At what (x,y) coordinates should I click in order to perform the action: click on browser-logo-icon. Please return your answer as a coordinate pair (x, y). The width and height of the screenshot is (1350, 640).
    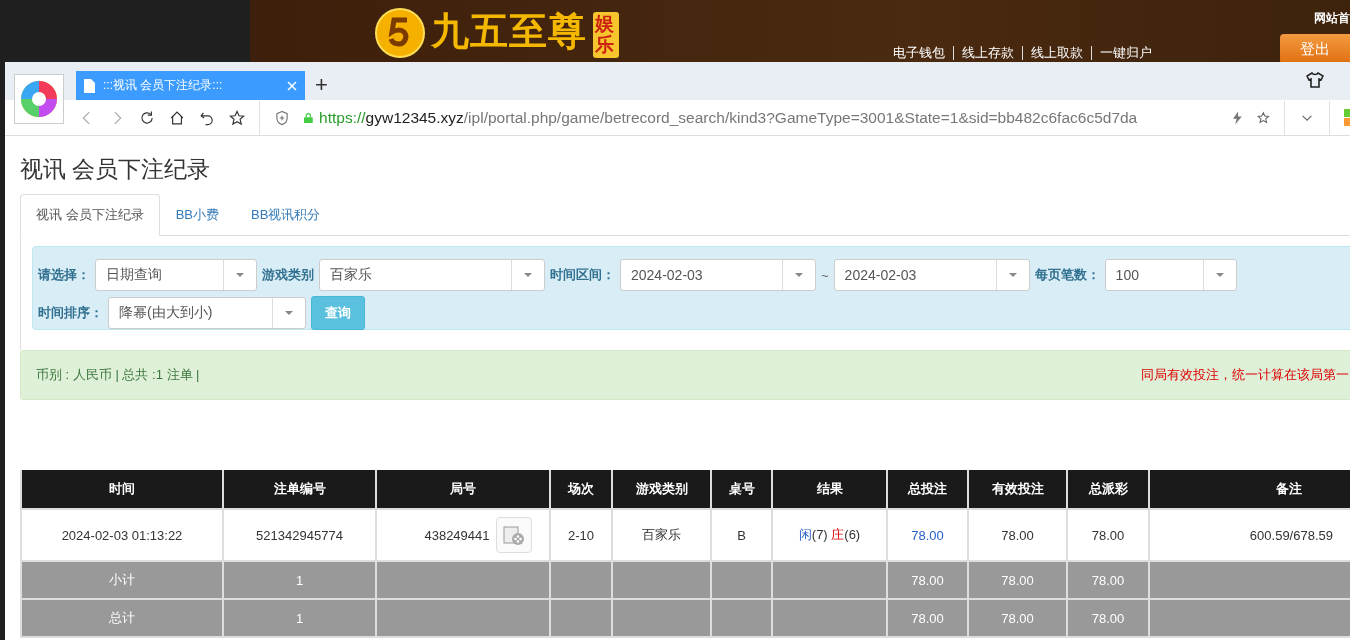
    Looking at the image, I should click on (39, 99).